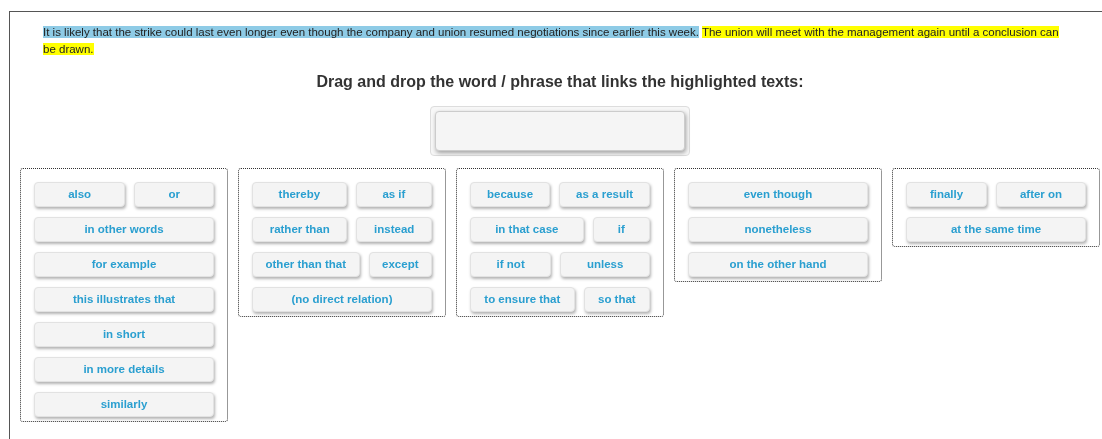  I want to click on word-chip: if, so click(621, 229).